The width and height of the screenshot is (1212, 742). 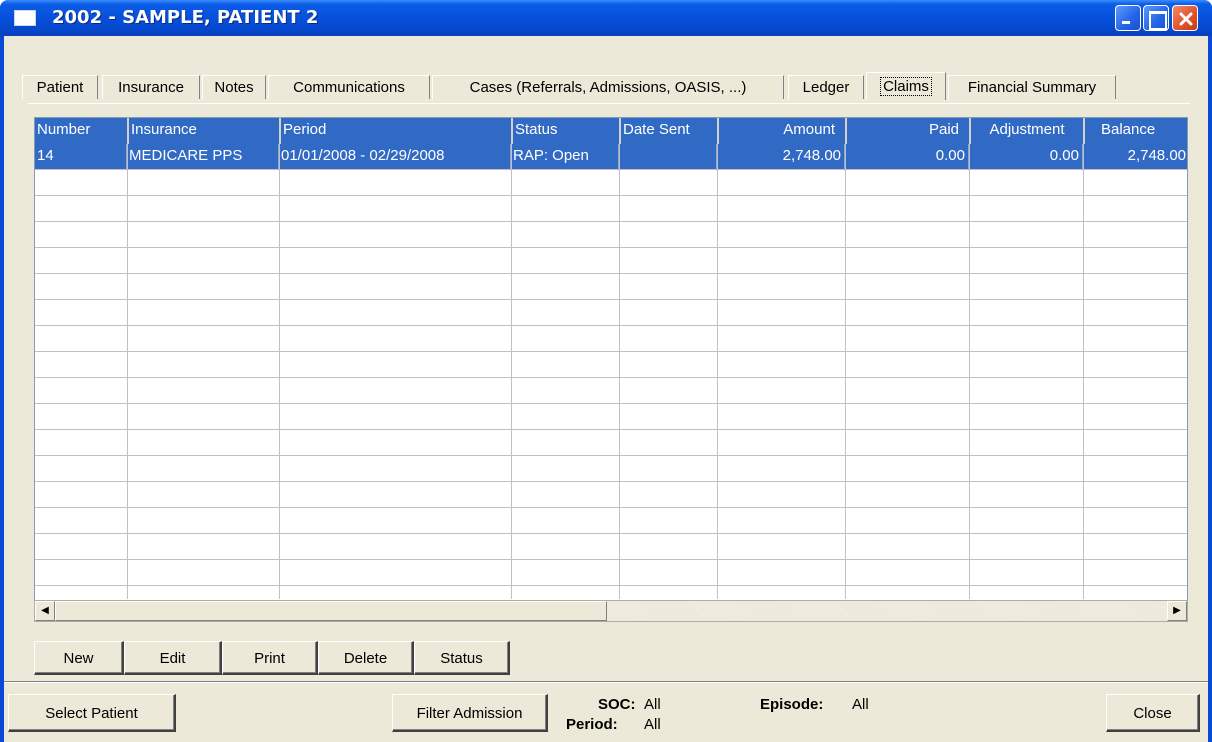 What do you see at coordinates (395, 157) in the screenshot?
I see `cell-period: 01/01/2008 - 02/29/2008` at bounding box center [395, 157].